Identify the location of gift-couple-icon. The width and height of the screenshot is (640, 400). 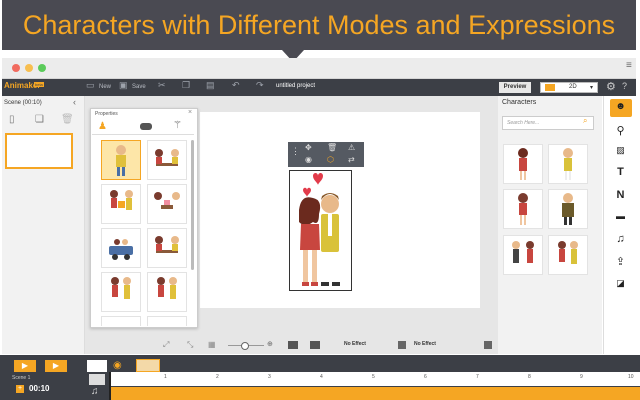
(121, 200).